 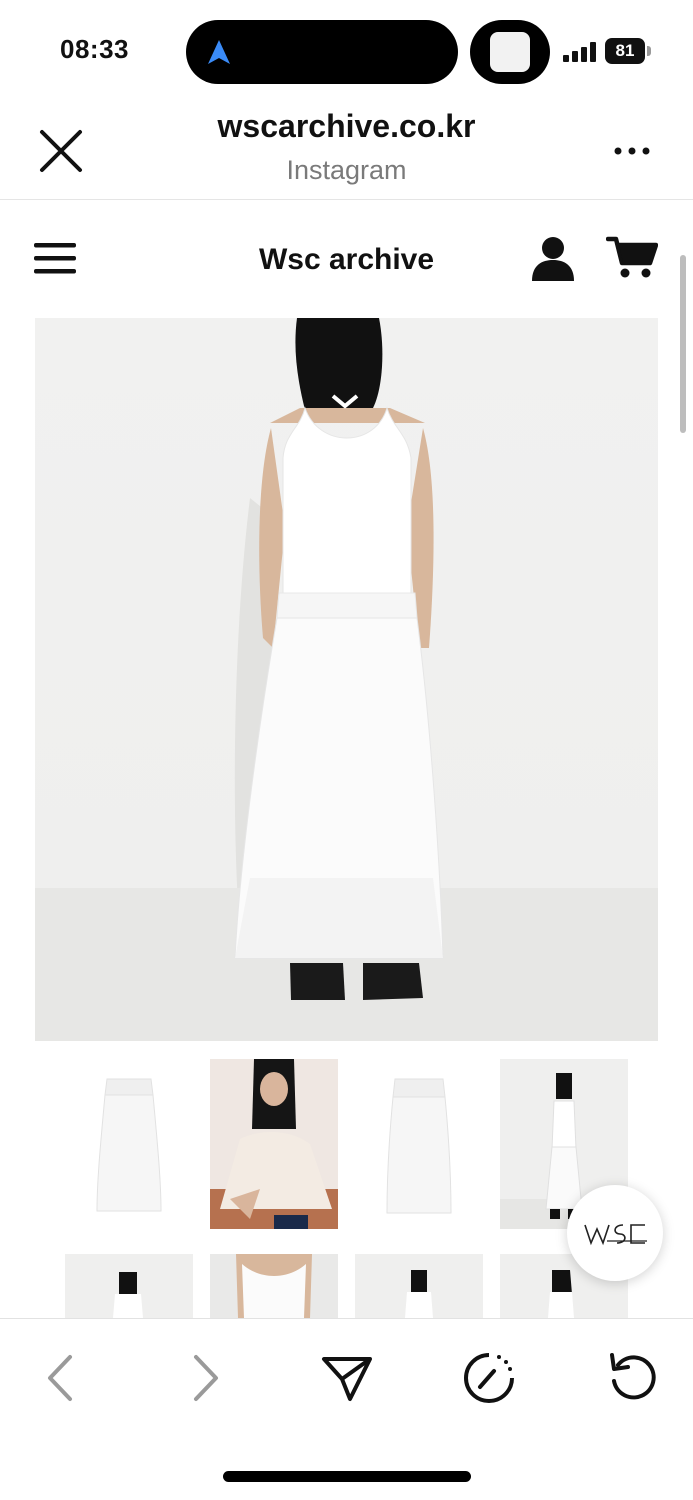 I want to click on page-domain: wscarchive.co.kr, so click(x=346, y=126).